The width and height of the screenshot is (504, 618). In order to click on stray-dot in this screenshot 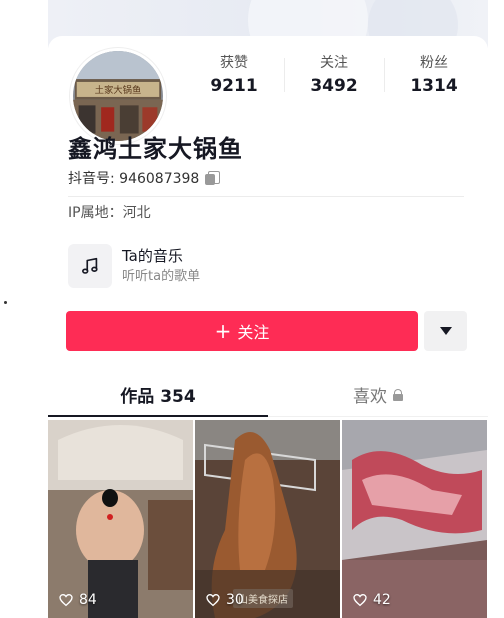, I will do `click(5, 302)`.